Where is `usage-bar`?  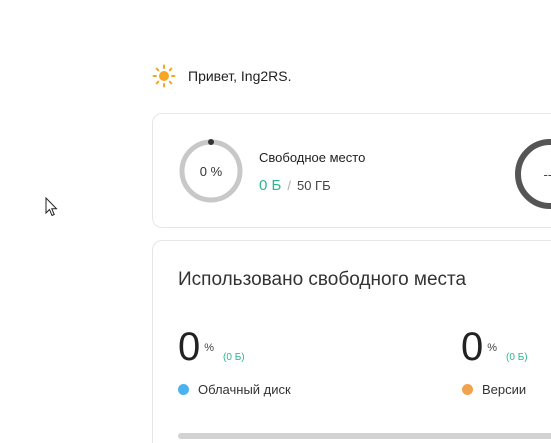
usage-bar is located at coordinates (364, 436).